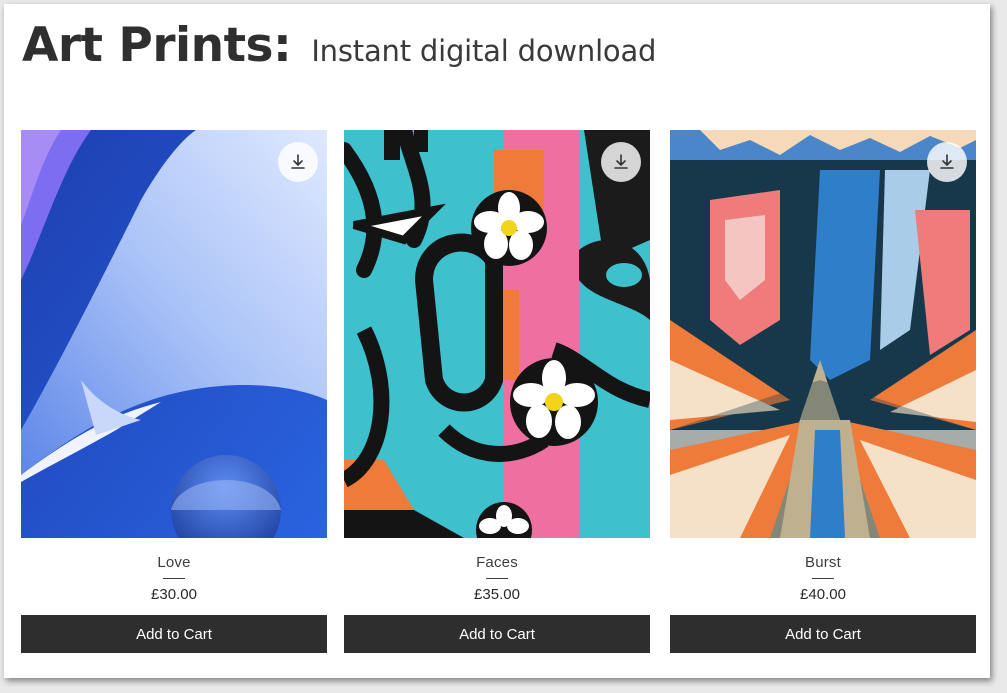 The width and height of the screenshot is (1007, 693). What do you see at coordinates (174, 594) in the screenshot?
I see `product-price: £30.00` at bounding box center [174, 594].